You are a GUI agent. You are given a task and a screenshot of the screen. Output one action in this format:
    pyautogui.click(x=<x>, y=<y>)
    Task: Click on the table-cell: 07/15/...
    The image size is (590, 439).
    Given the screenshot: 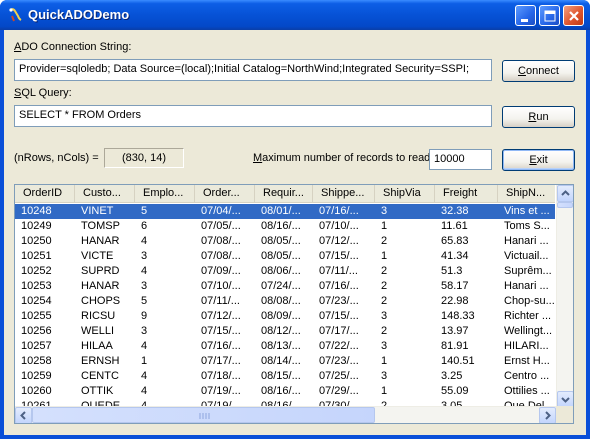 What is the action you would take?
    pyautogui.click(x=339, y=256)
    